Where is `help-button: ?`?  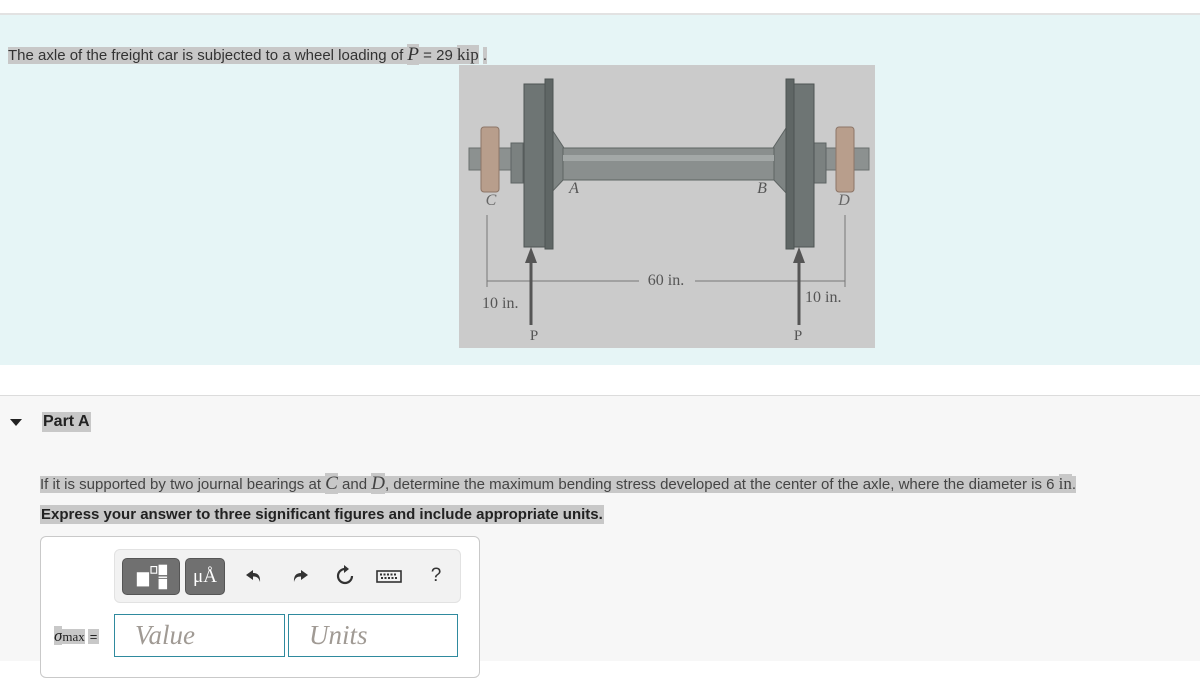 help-button: ? is located at coordinates (436, 576).